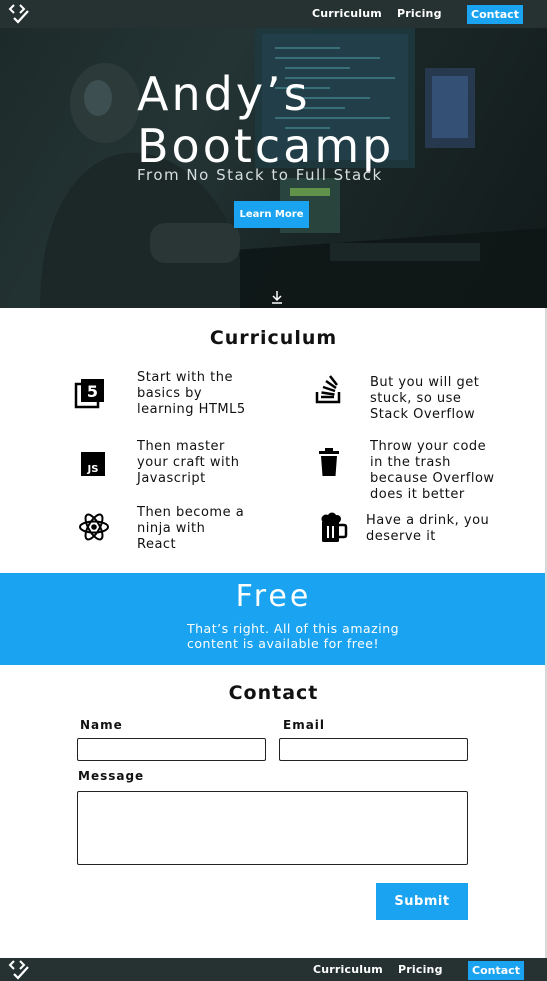 The height and width of the screenshot is (981, 547). What do you see at coordinates (422, 901) in the screenshot?
I see `submit-button: Submit` at bounding box center [422, 901].